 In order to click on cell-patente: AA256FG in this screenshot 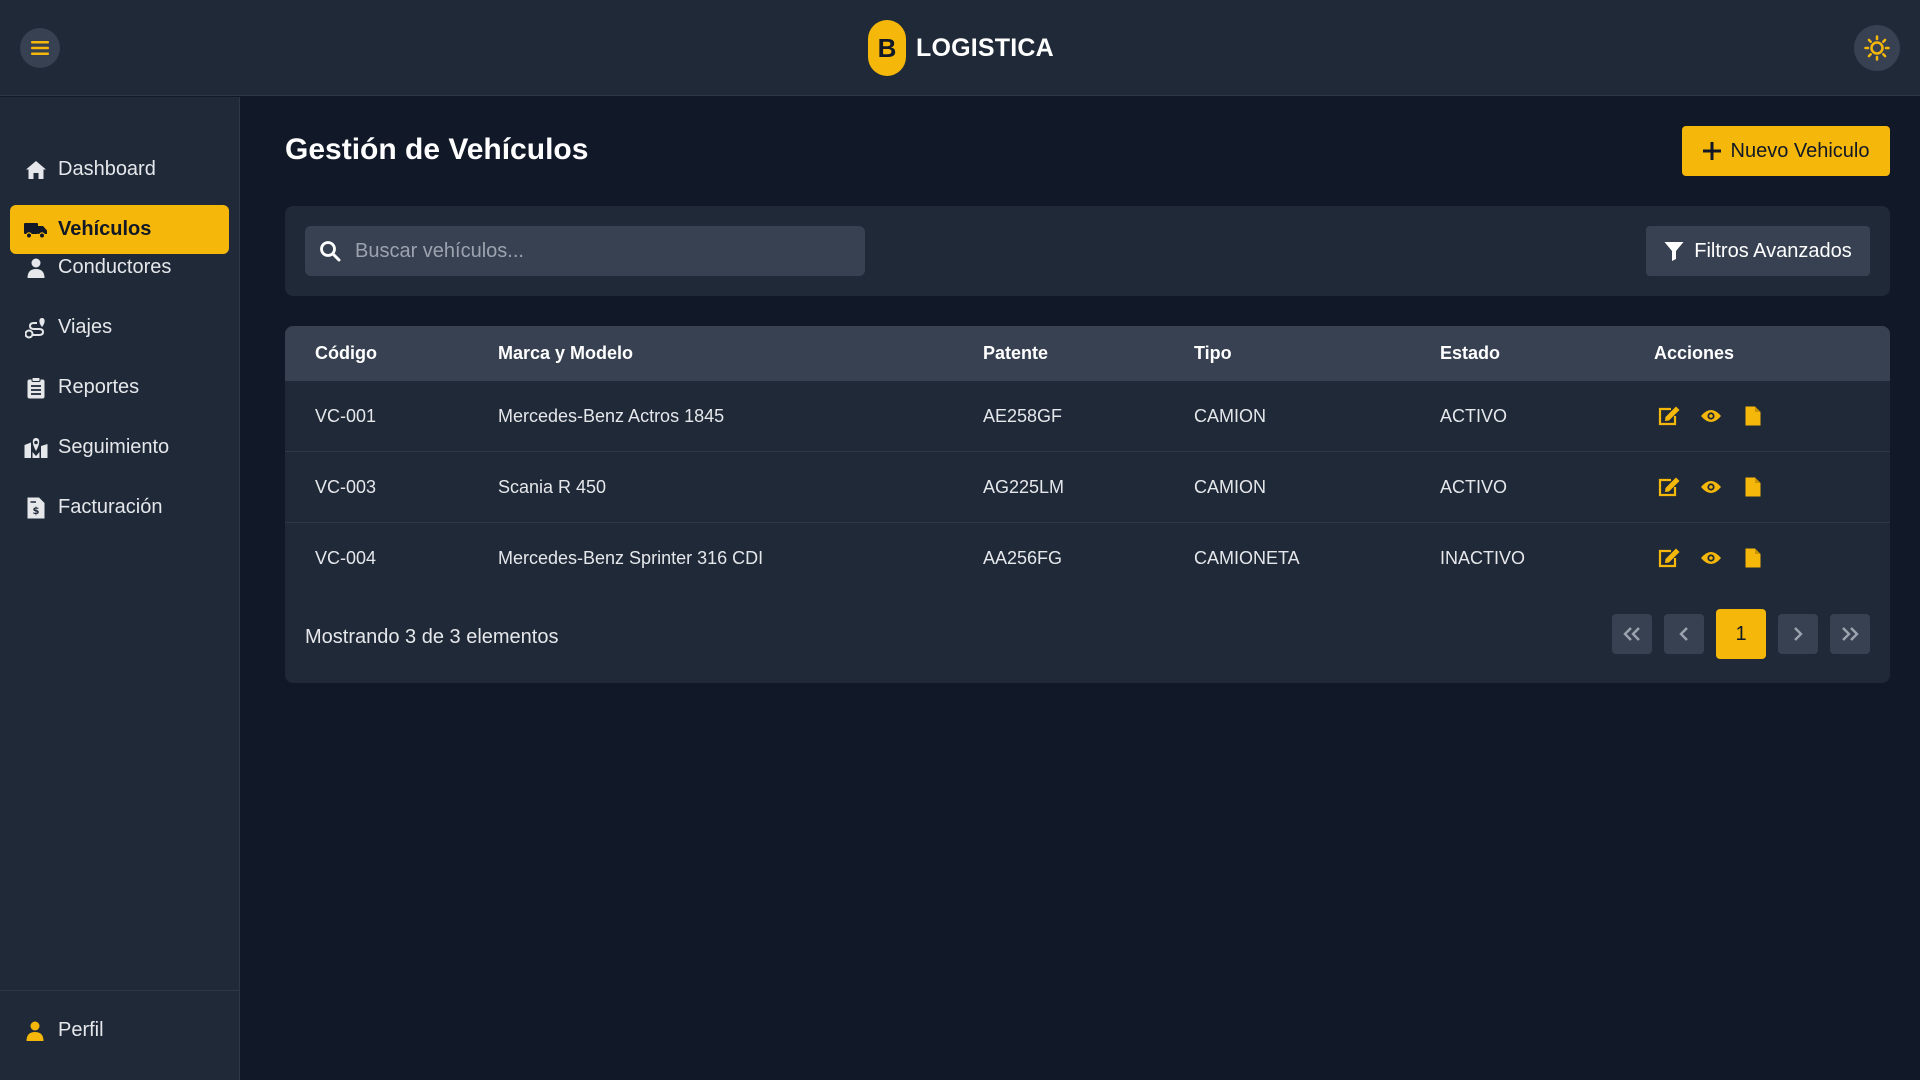, I will do `click(1023, 558)`.